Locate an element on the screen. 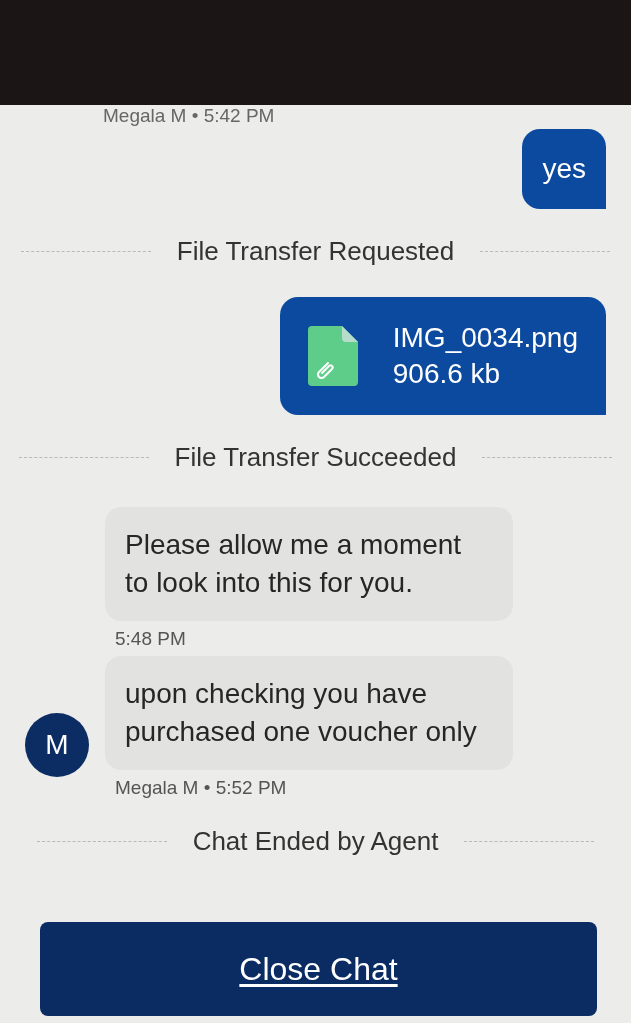 This screenshot has height=1023, width=631. file-name: IMG_0034.png is located at coordinates (485, 338).